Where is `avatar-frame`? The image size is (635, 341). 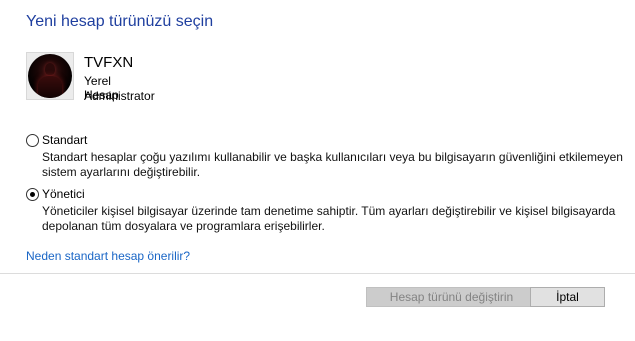
avatar-frame is located at coordinates (50, 76).